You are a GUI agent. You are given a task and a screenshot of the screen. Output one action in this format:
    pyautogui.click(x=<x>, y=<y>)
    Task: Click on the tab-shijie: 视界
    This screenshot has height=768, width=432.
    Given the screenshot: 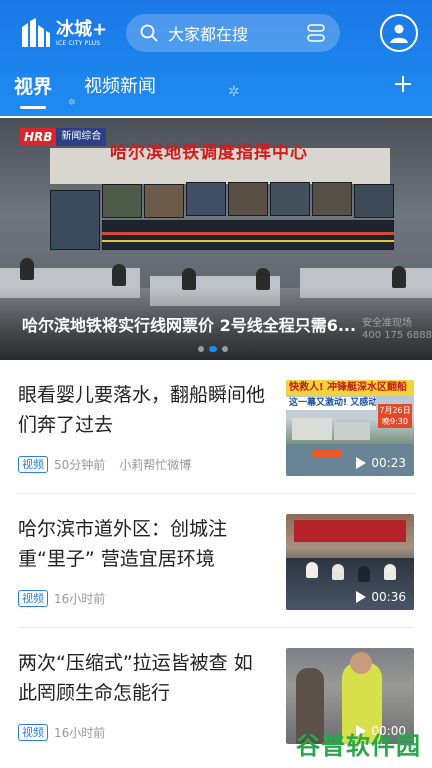 What is the action you would take?
    pyautogui.click(x=33, y=85)
    